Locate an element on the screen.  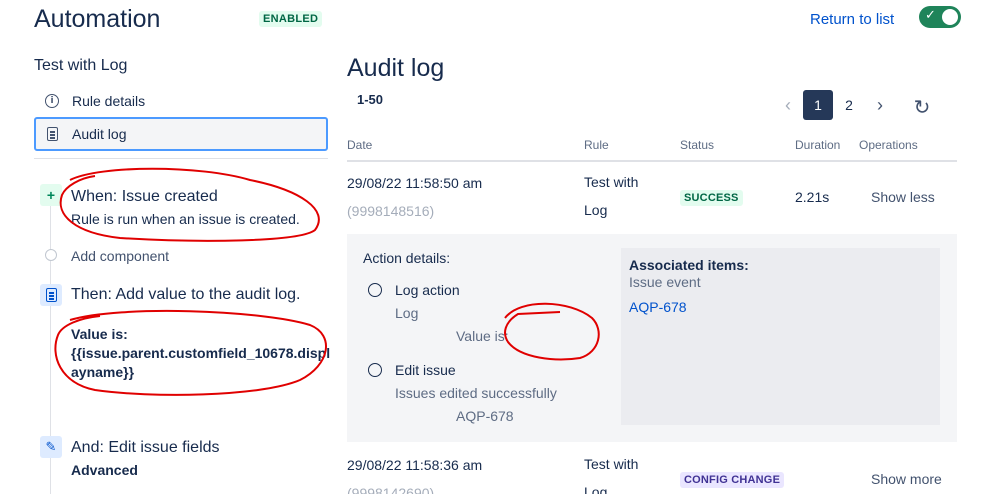
rule-enabled-toggle: ✓ is located at coordinates (940, 17).